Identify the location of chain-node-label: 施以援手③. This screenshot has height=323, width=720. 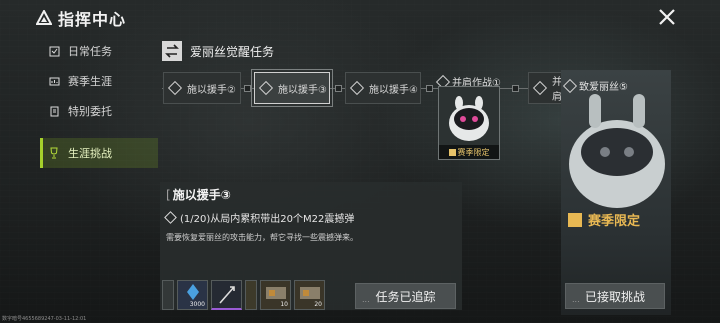
(302, 90).